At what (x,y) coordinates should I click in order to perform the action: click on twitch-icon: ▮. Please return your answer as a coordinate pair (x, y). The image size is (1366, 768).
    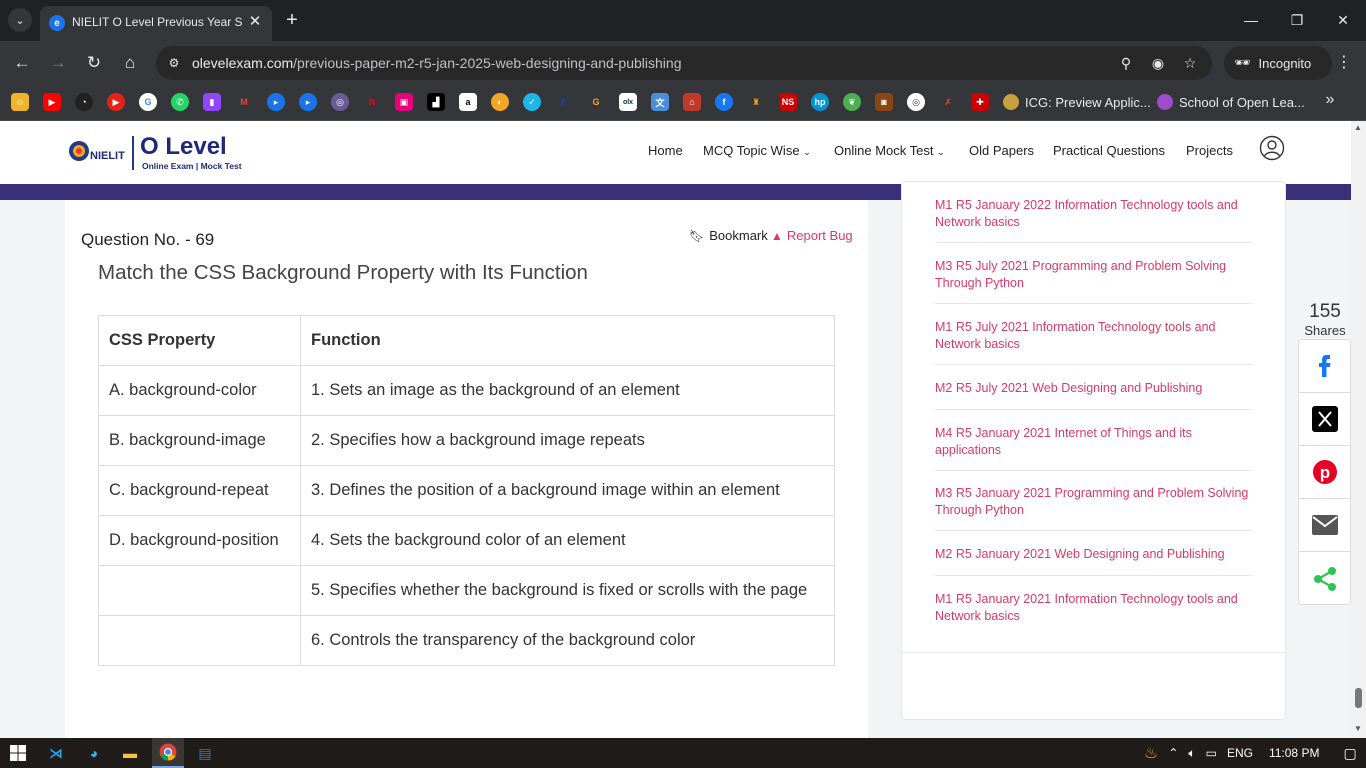
    Looking at the image, I should click on (212, 102).